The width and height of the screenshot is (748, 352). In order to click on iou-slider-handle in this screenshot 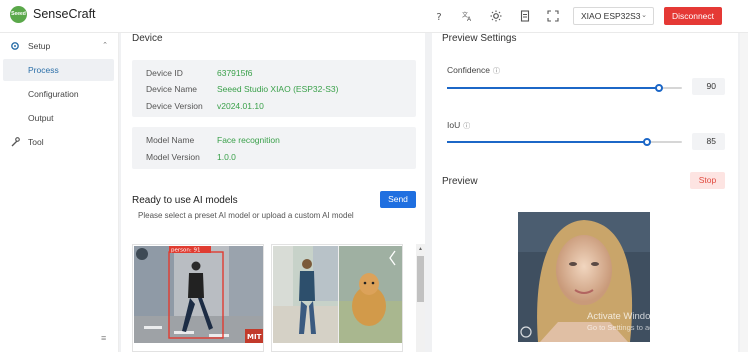, I will do `click(647, 142)`.